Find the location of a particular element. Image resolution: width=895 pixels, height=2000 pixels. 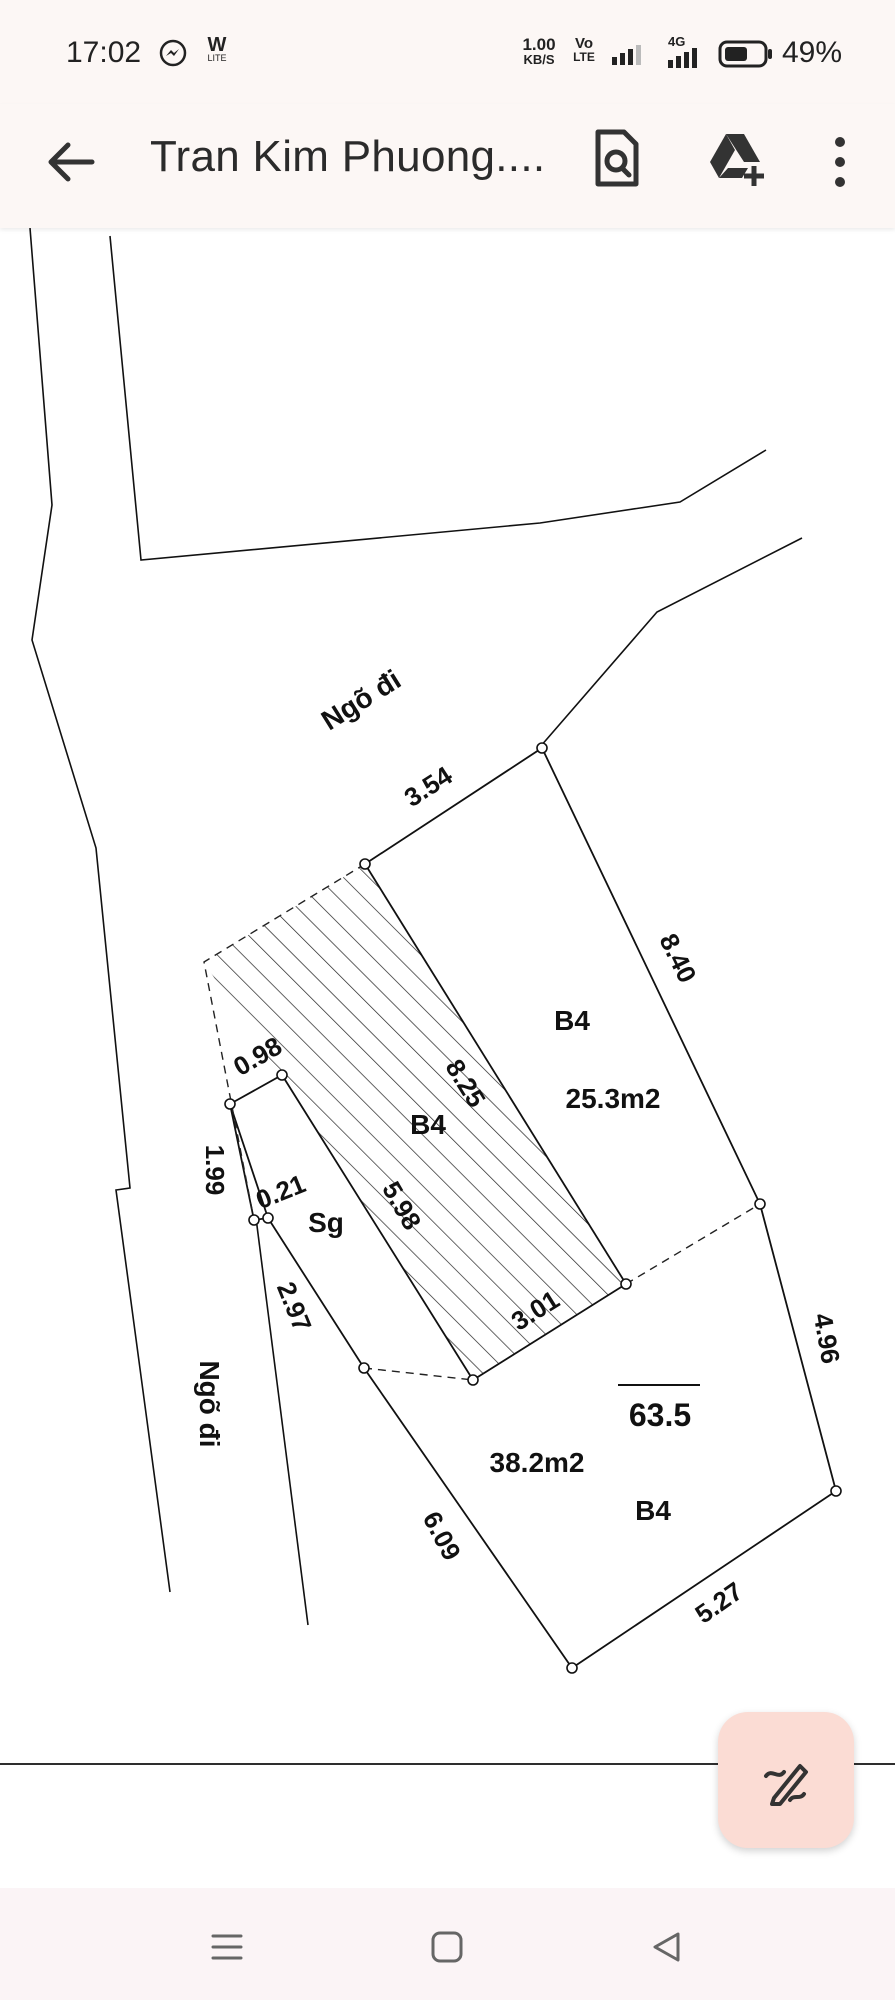

edit-pencil-icon is located at coordinates (786, 1780).